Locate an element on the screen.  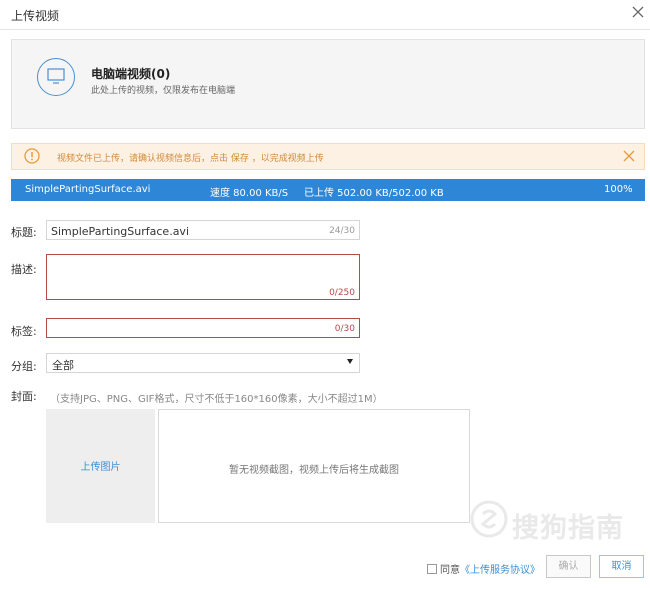
upload-notice: 视频文件已上传，请确认视频信息后，点击 保存 ，以完成视频上传 is located at coordinates (328, 156).